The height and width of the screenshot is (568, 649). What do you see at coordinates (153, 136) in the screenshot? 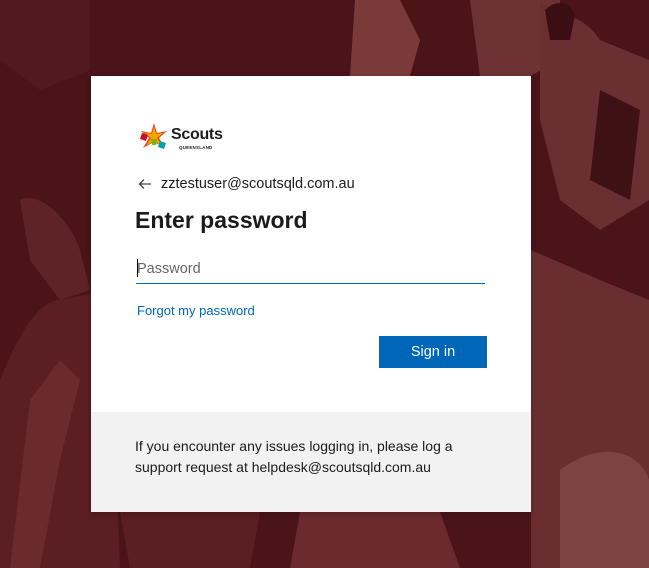
I see `scouts-emblem-icon` at bounding box center [153, 136].